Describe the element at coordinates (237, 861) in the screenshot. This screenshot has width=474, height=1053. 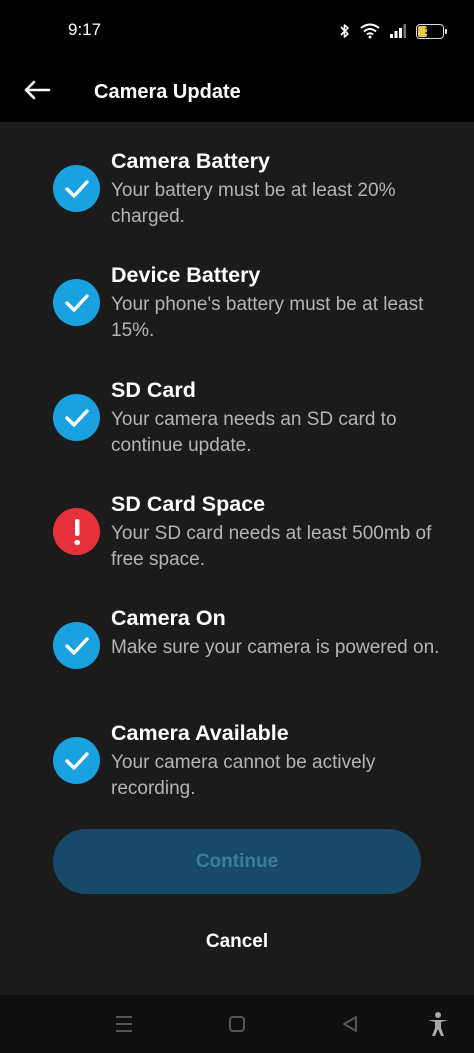
I see `continue-button: Continue` at that location.